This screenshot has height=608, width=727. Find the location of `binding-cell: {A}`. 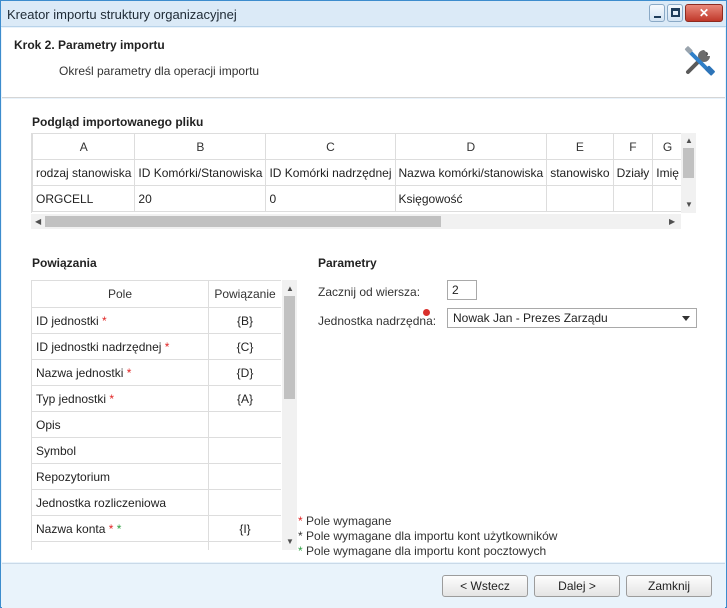

binding-cell: {A} is located at coordinates (244, 398).